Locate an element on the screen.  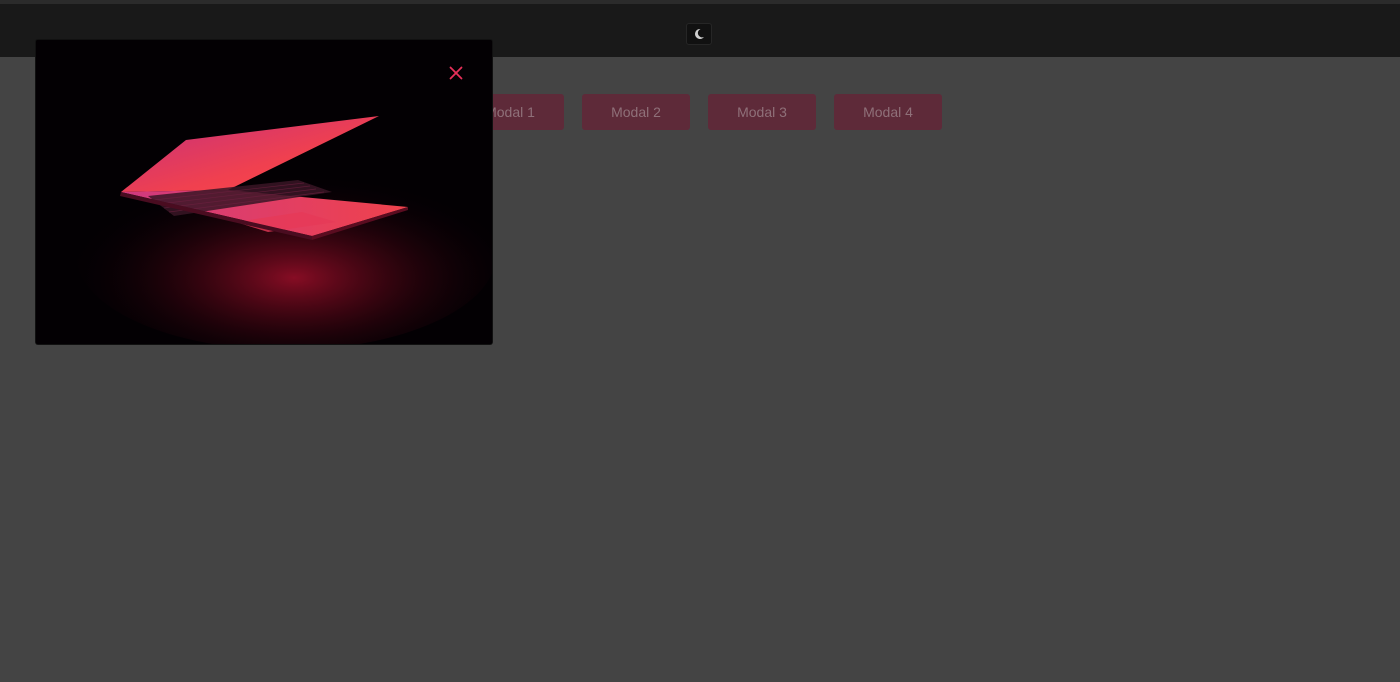
modal-3-button: Modal 3 is located at coordinates (762, 112).